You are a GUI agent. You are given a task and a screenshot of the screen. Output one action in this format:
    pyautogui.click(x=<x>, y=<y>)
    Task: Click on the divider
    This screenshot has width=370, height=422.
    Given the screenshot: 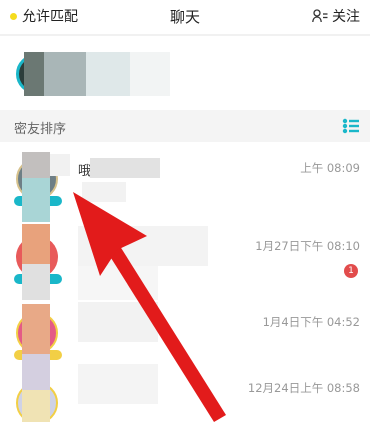 What is the action you would take?
    pyautogui.click(x=185, y=35)
    